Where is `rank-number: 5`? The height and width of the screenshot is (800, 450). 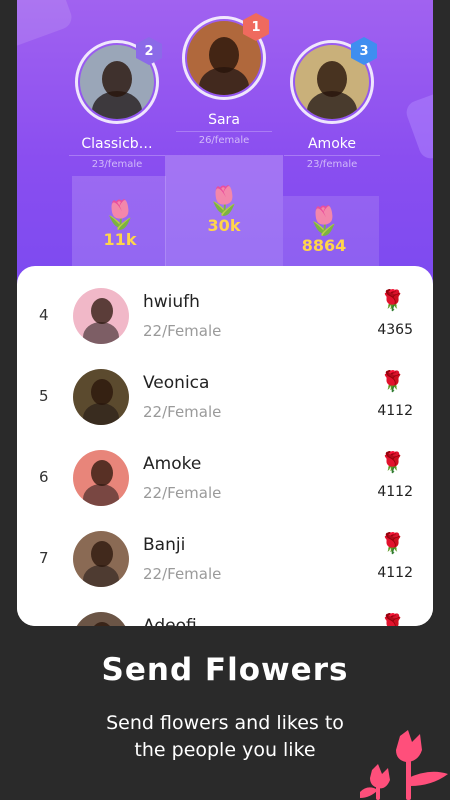
rank-number: 5 is located at coordinates (44, 396).